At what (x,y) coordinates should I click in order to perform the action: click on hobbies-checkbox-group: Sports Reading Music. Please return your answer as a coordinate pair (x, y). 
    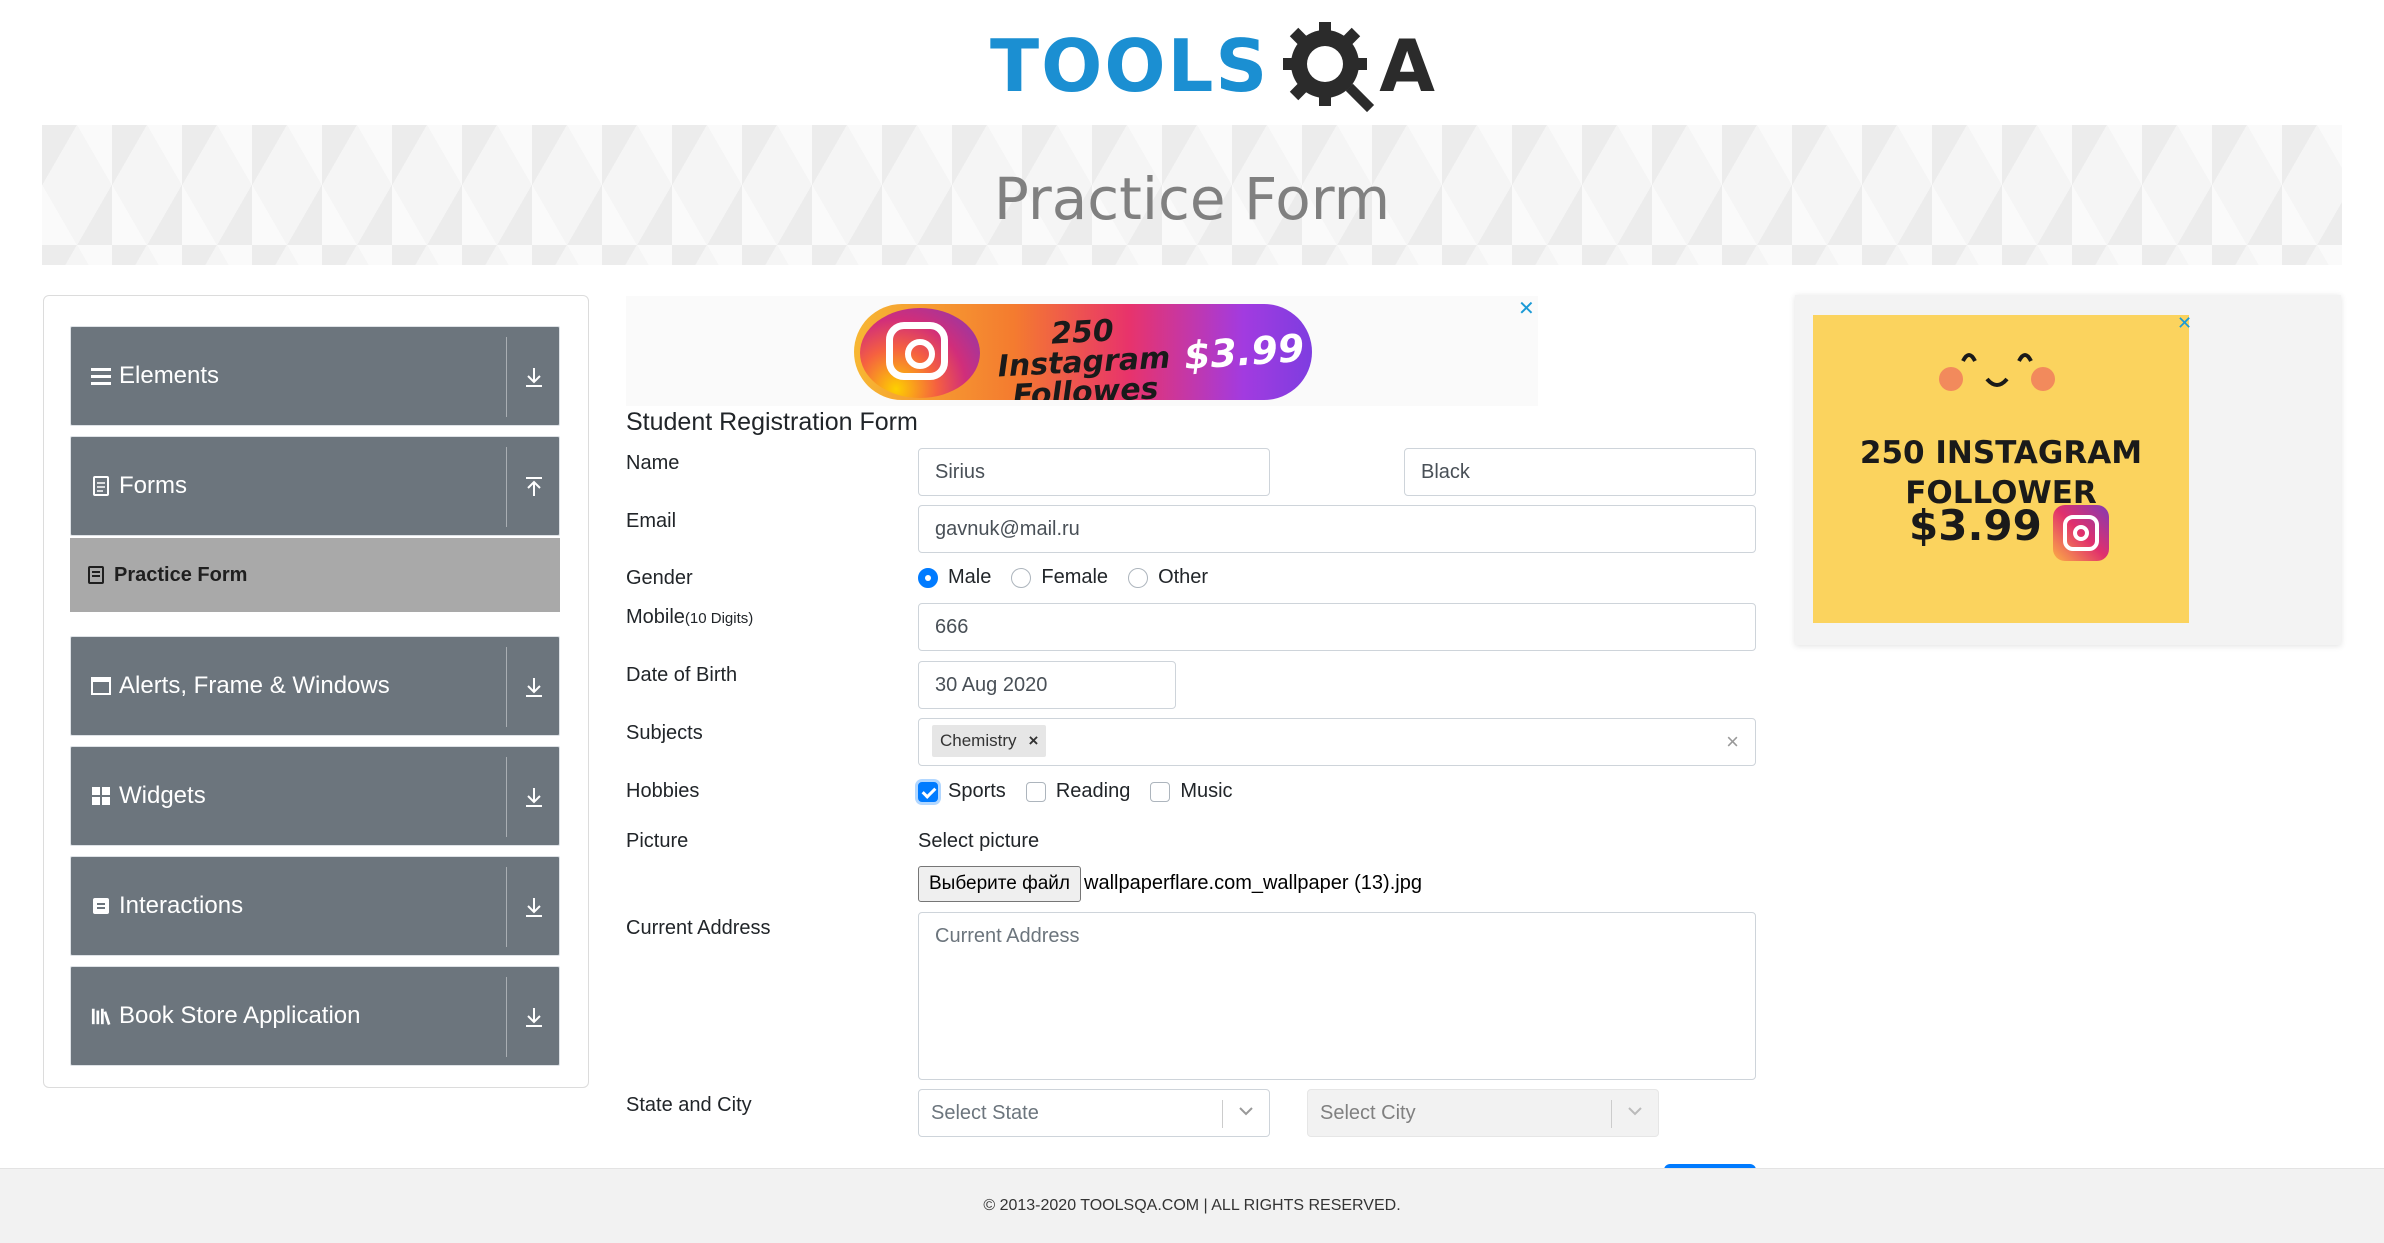
    Looking at the image, I should click on (1085, 791).